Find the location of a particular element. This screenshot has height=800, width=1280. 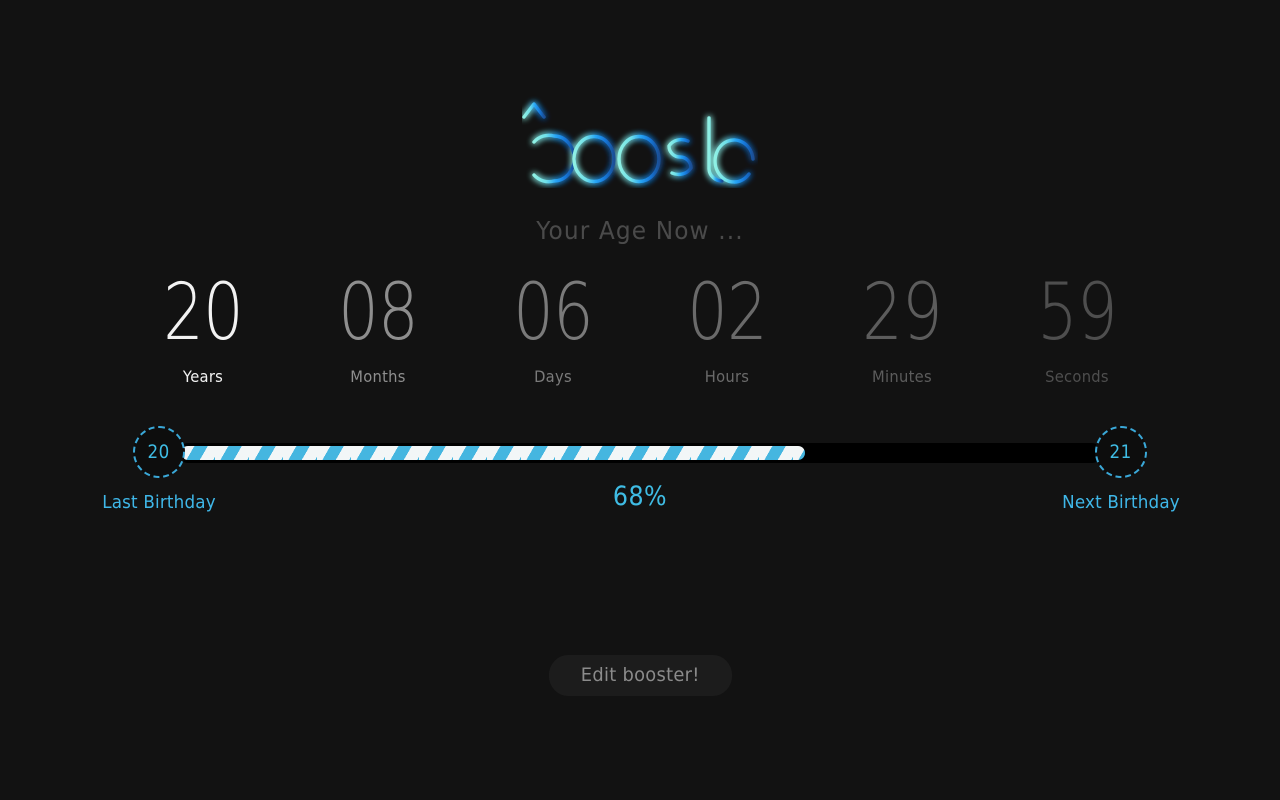

counter-minutes-value: 29 is located at coordinates (902, 313).